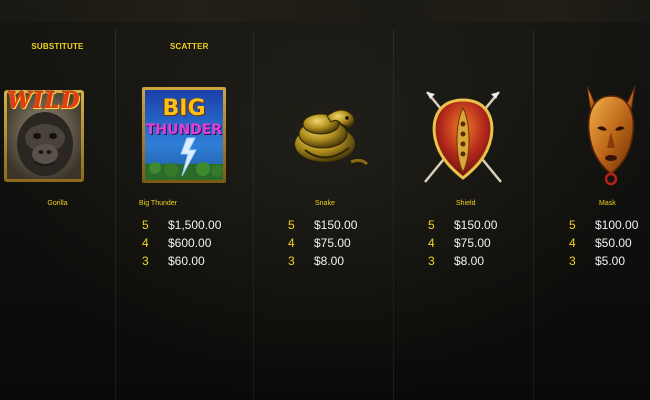  I want to click on payout-row: 4 $50.00, so click(603, 243).